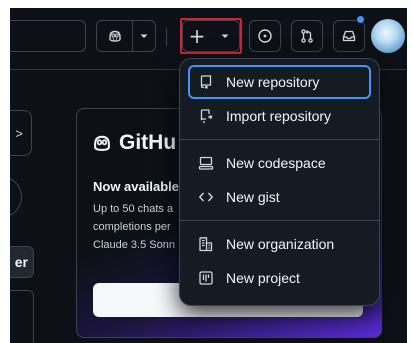 The image size is (412, 343). Describe the element at coordinates (166, 37) in the screenshot. I see `header-divider` at that location.